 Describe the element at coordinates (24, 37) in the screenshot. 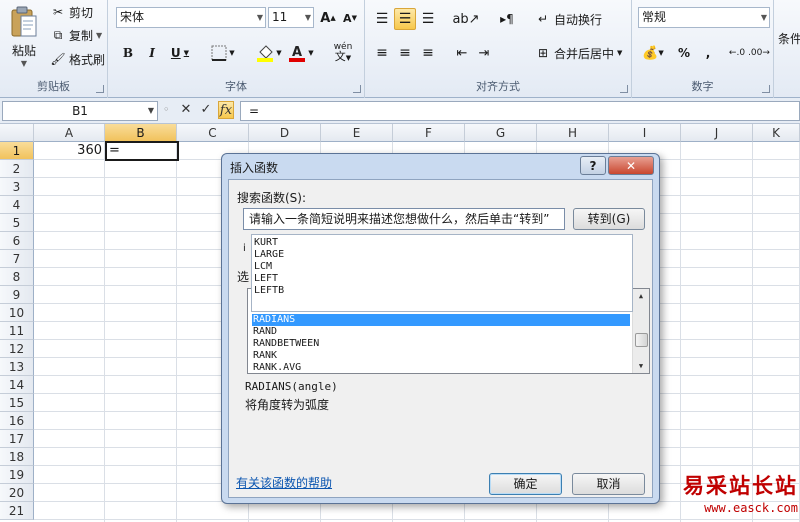

I see `paste-button: 粘贴 ▼` at that location.